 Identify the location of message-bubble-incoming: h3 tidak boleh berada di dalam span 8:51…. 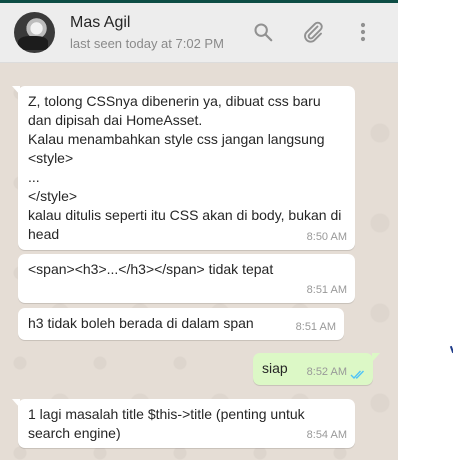
(181, 324).